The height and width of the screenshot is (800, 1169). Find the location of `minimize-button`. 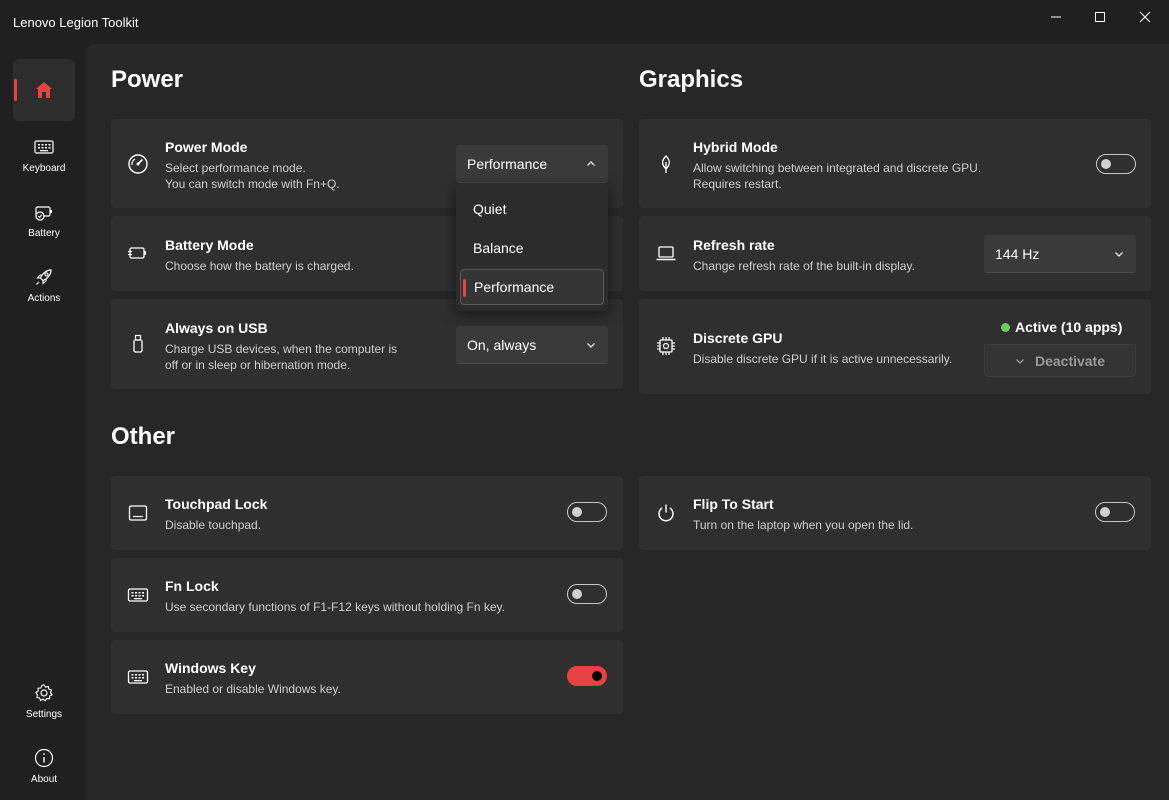

minimize-button is located at coordinates (1056, 17).